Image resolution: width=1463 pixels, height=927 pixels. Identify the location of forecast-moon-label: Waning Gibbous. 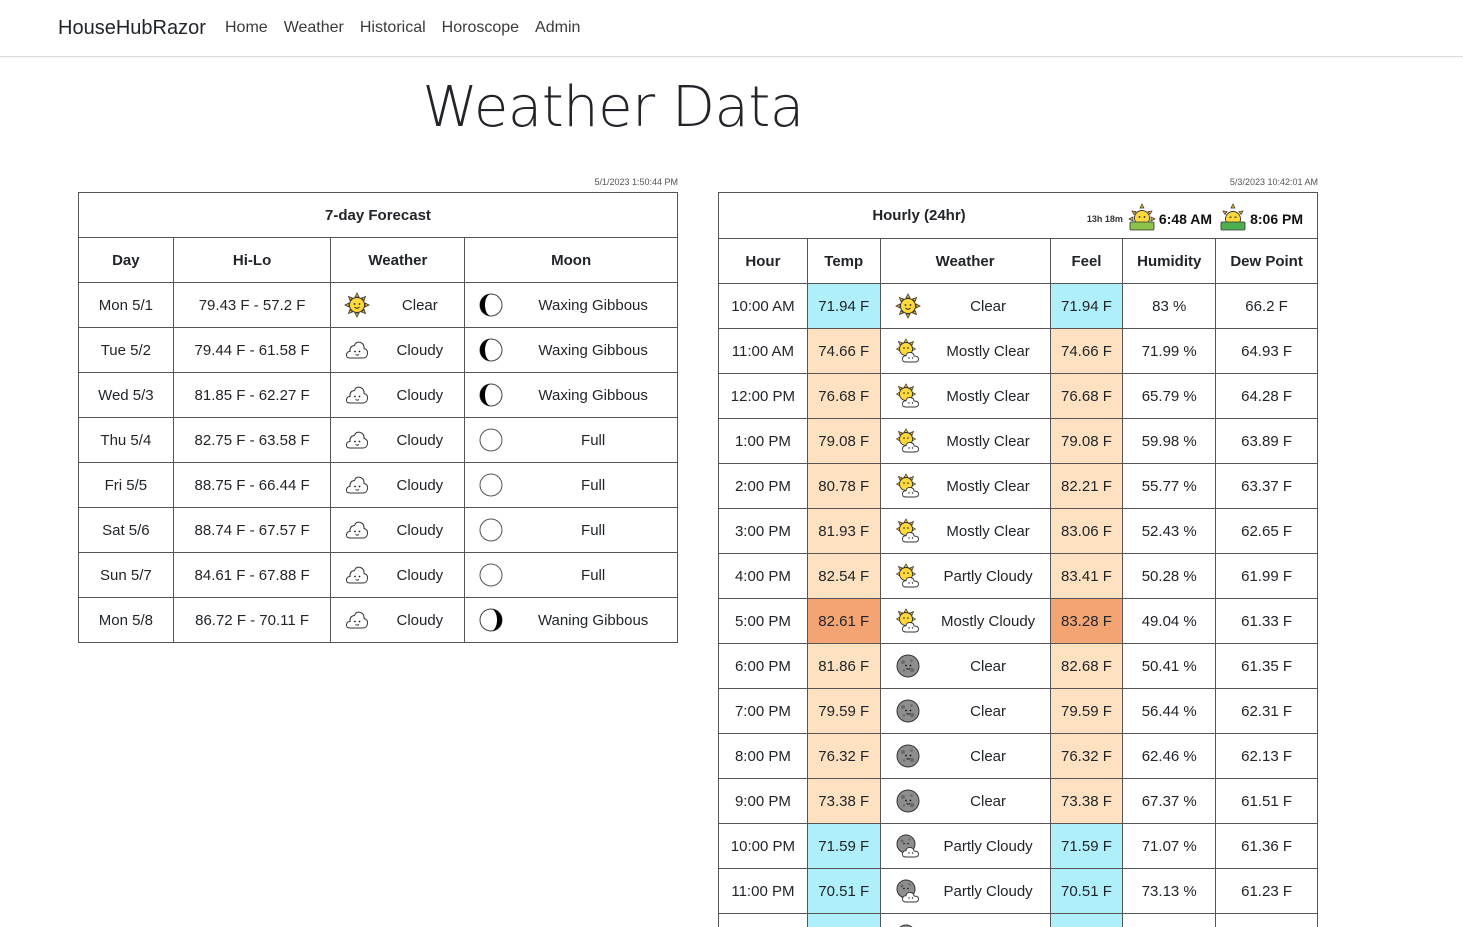
(593, 620).